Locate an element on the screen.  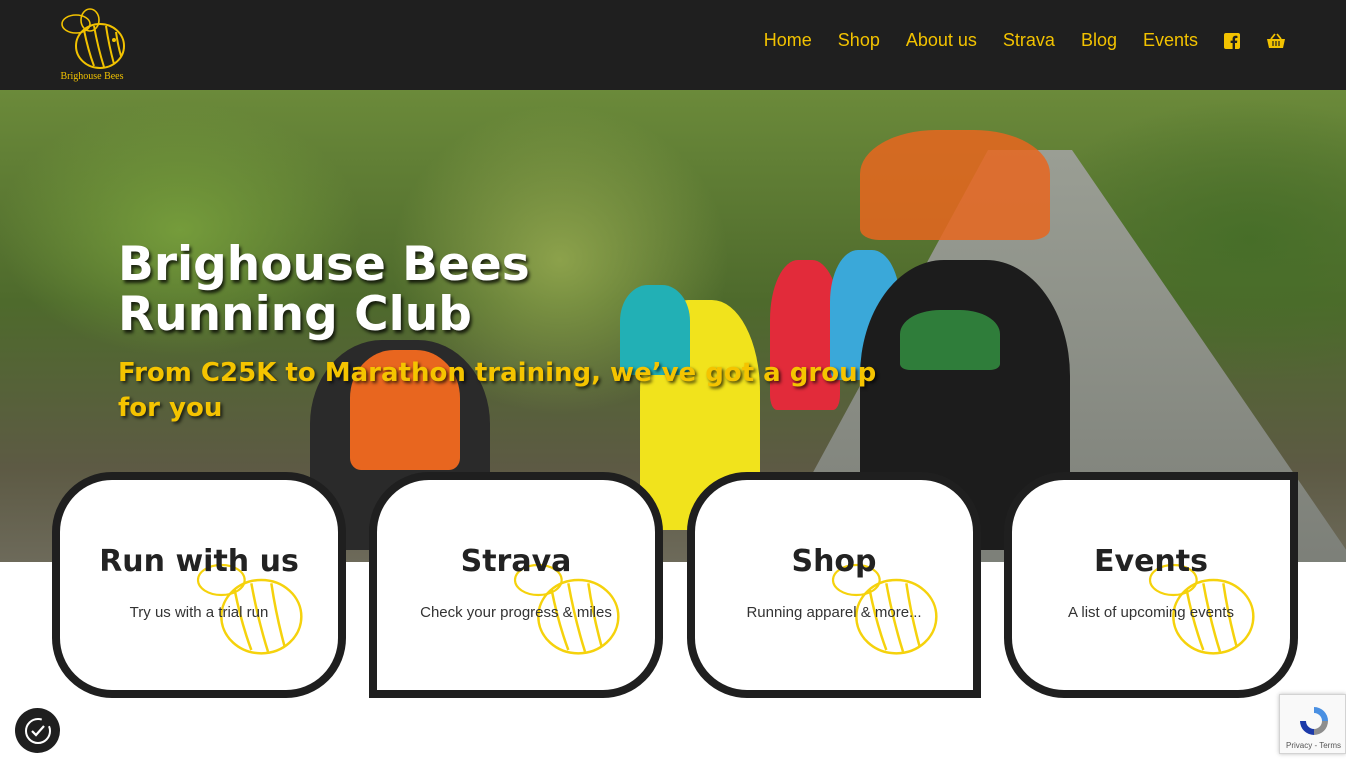
card-strava: Strava Check your progress & miles is located at coordinates (516, 585).